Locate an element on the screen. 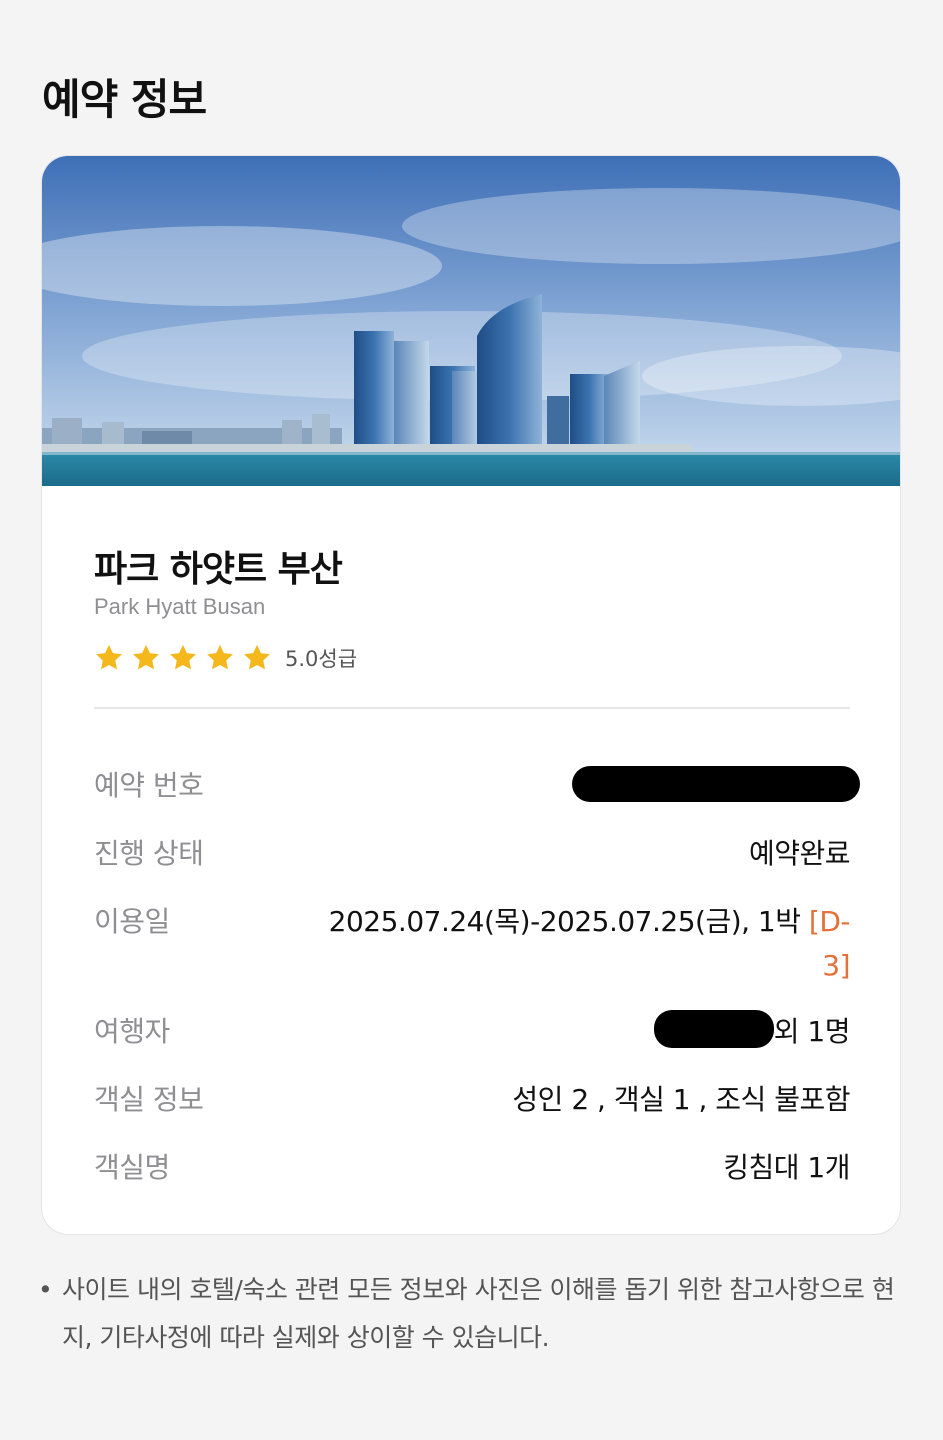 This screenshot has height=1440, width=943. room-name-value: 킹침대 1개 is located at coordinates (786, 1167).